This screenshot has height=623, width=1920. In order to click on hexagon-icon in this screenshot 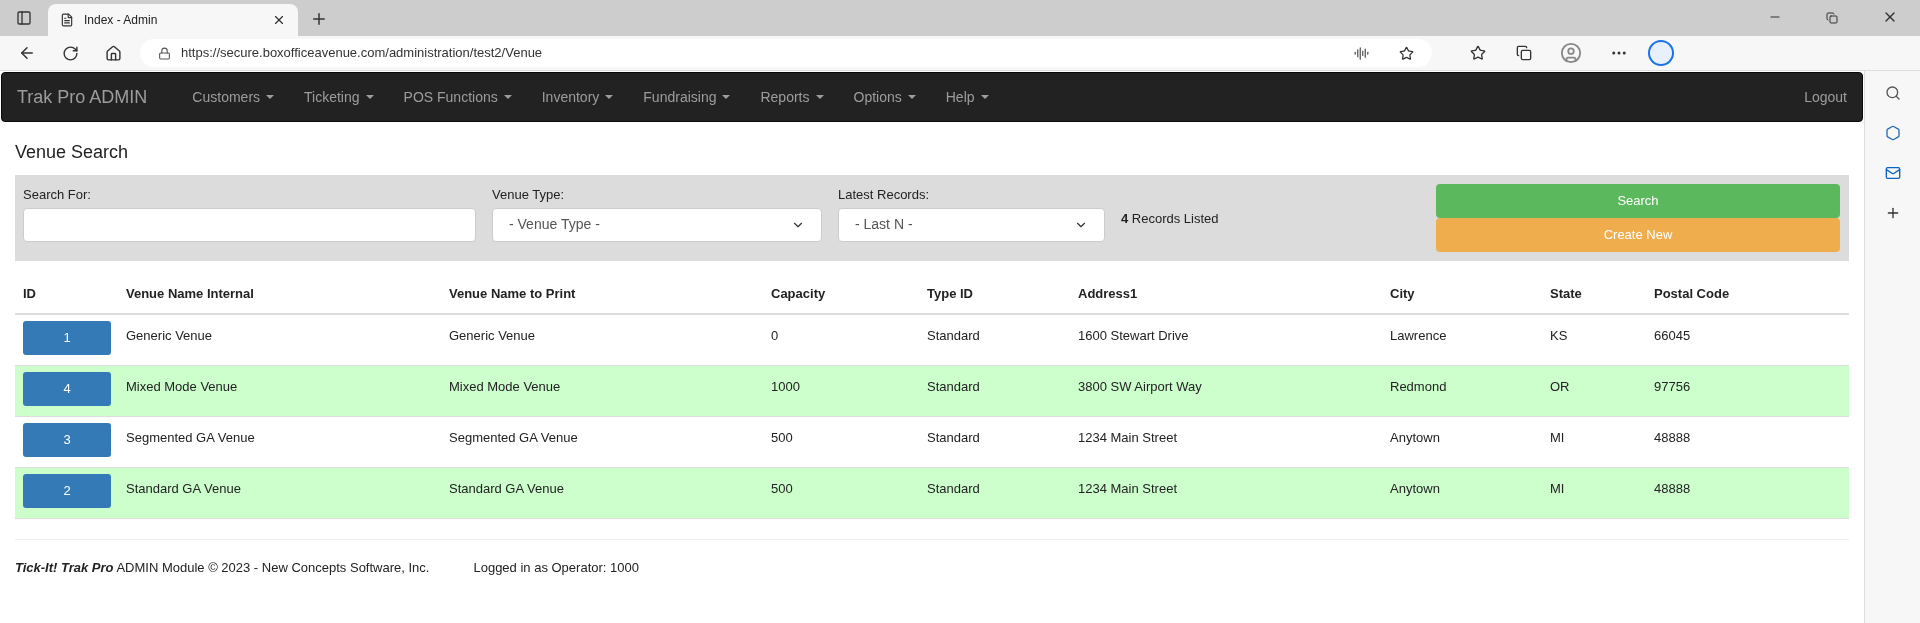, I will do `click(1892, 133)`.